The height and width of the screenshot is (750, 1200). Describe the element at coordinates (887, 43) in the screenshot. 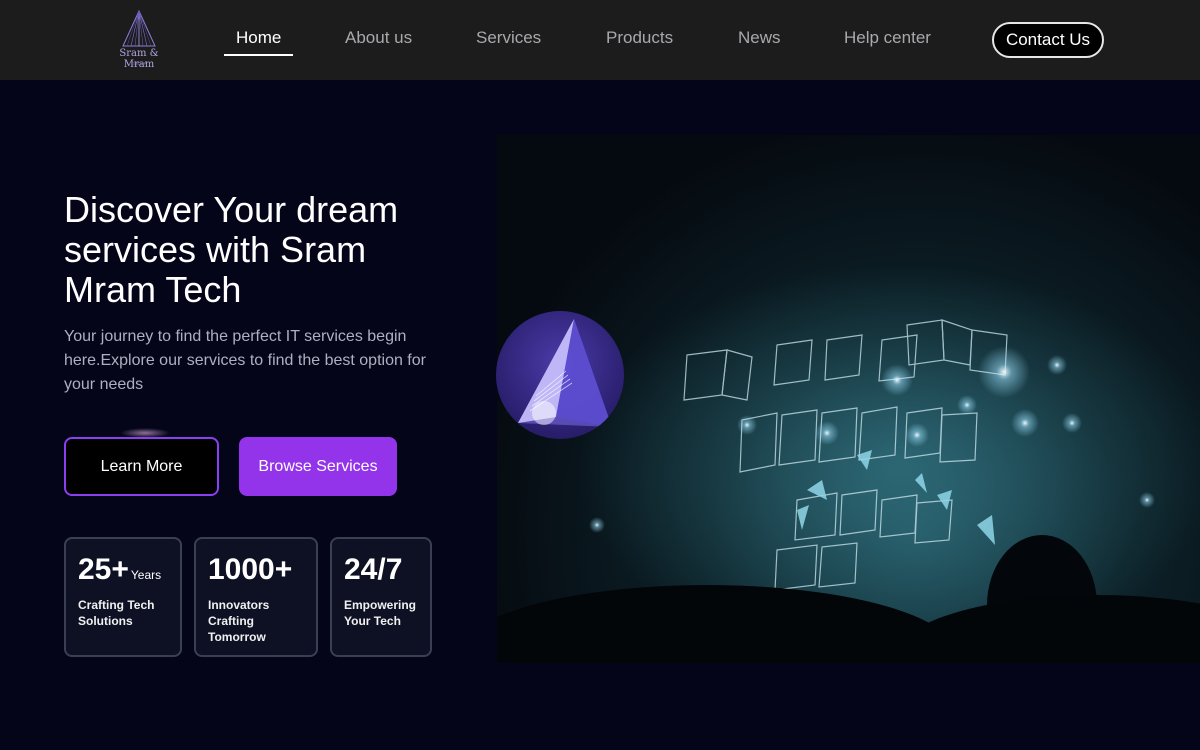

I see `nav-help-center: Help center` at that location.